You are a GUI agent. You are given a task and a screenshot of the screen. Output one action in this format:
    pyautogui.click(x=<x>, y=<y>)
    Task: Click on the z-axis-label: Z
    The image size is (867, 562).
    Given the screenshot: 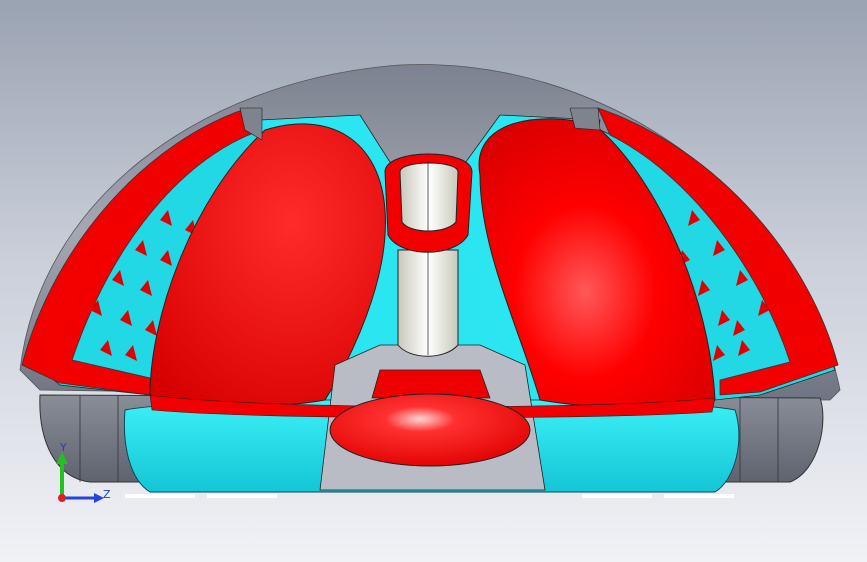 What is the action you would take?
    pyautogui.click(x=107, y=494)
    